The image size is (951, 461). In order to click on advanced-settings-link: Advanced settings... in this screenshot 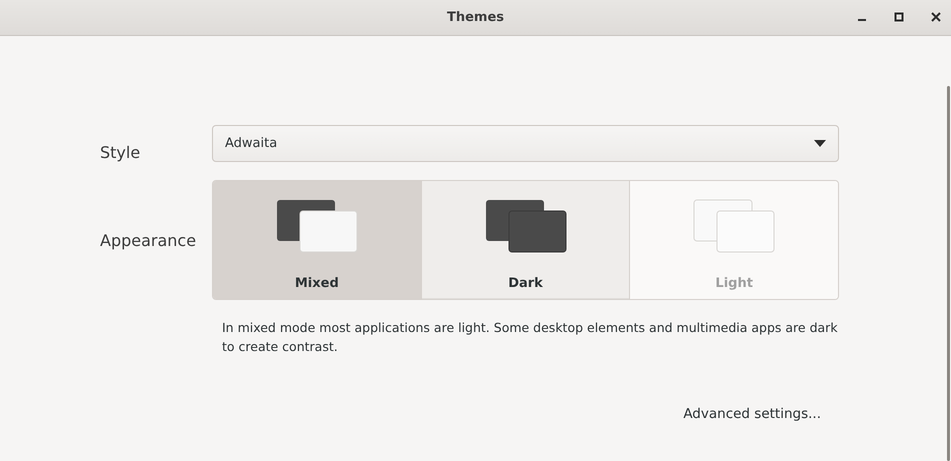, I will do `click(752, 414)`.